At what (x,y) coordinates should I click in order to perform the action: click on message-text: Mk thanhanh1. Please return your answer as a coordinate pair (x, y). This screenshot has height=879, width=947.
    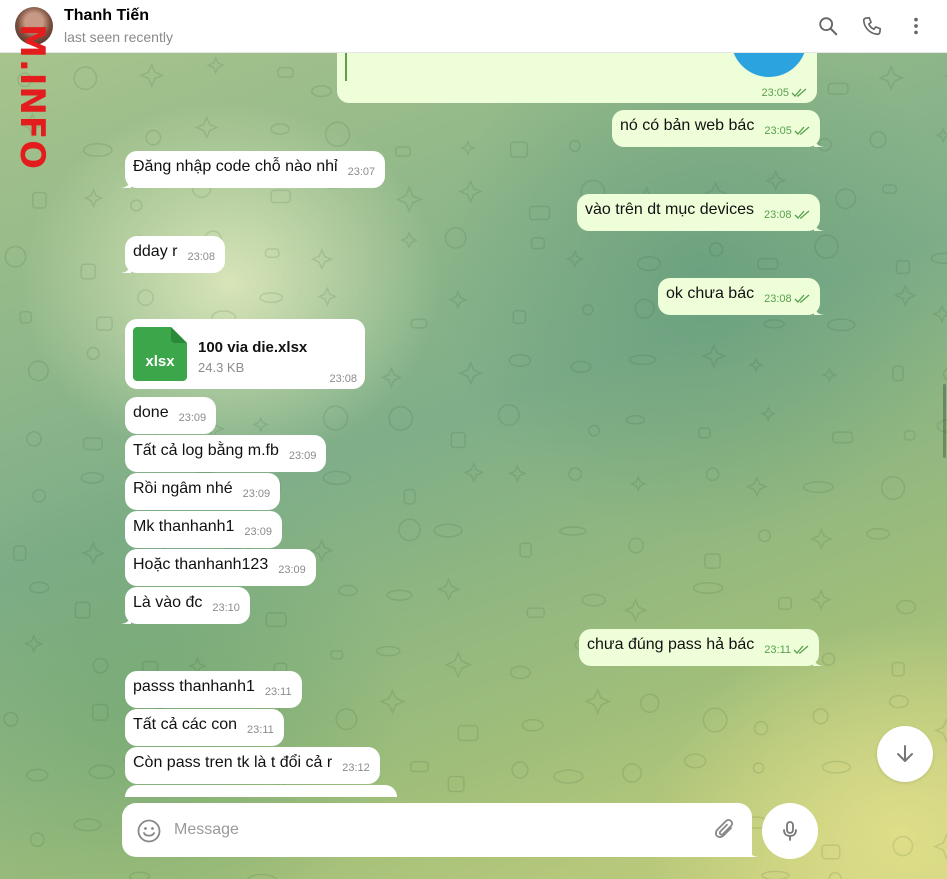
    Looking at the image, I should click on (184, 526).